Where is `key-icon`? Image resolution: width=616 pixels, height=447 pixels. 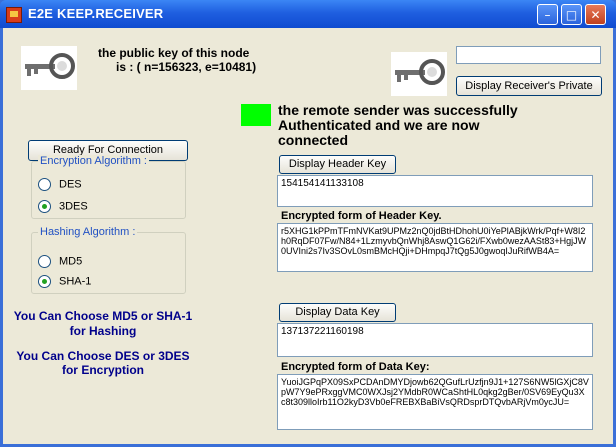 key-icon is located at coordinates (49, 68).